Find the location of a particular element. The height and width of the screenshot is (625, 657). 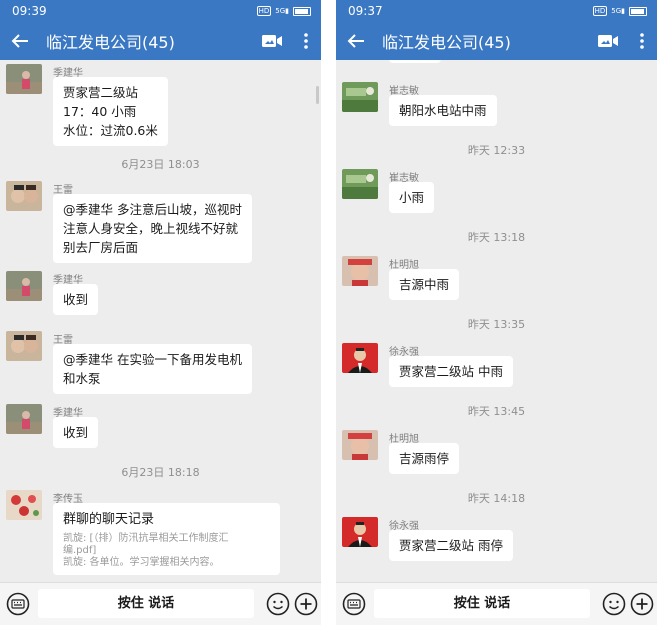

message-text: 小雨 is located at coordinates (412, 197).